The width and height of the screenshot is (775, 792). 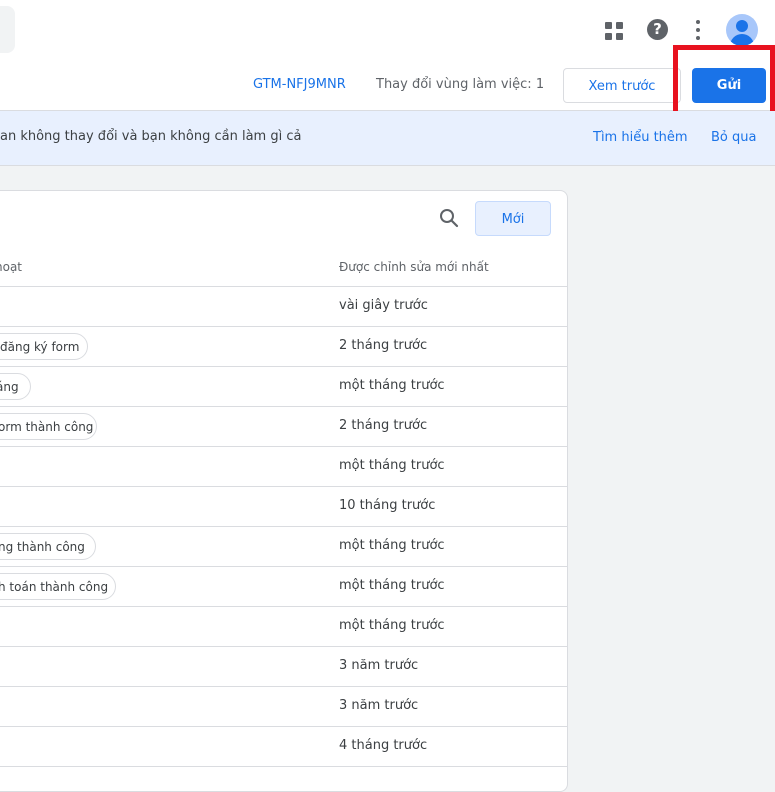 What do you see at coordinates (283, 347) in the screenshot?
I see `table-row: đăng ký form 2 tháng trước` at bounding box center [283, 347].